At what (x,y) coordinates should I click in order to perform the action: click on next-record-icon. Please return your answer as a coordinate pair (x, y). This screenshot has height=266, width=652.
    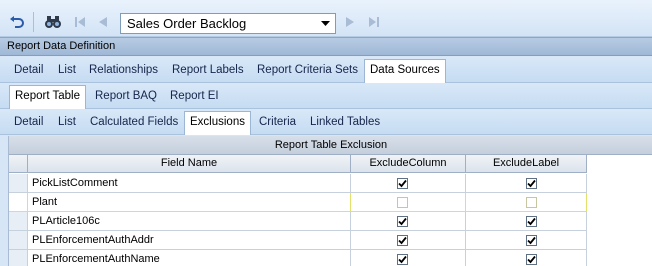
    Looking at the image, I should click on (350, 22).